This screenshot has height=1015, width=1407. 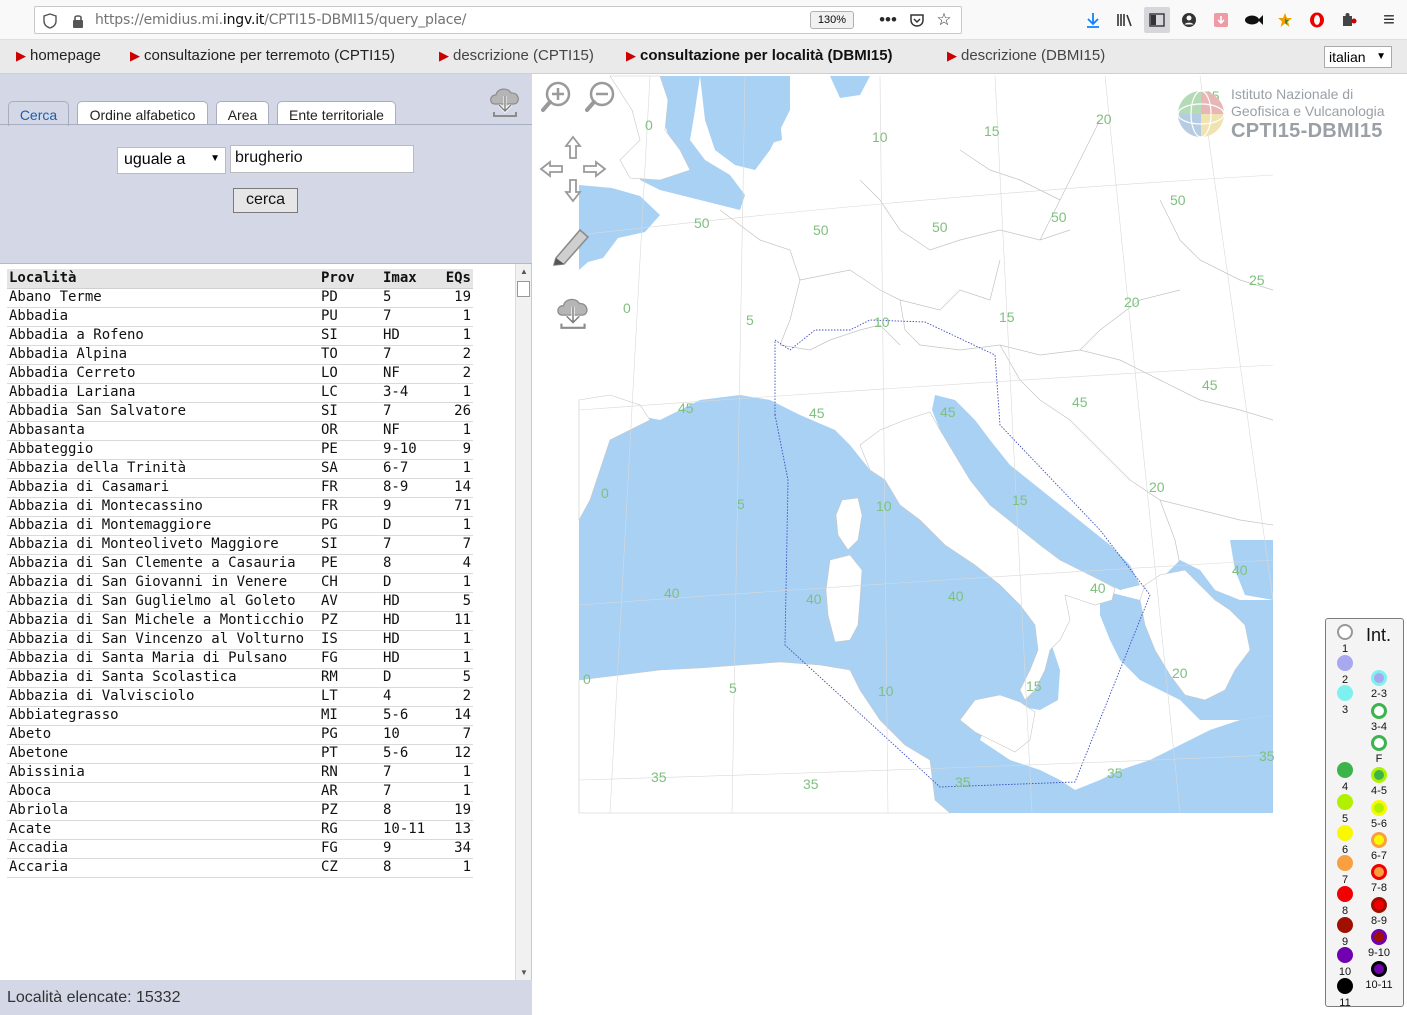 I want to click on table-row: Abbazia di Montemaggiore PG D 1, so click(x=240, y=526).